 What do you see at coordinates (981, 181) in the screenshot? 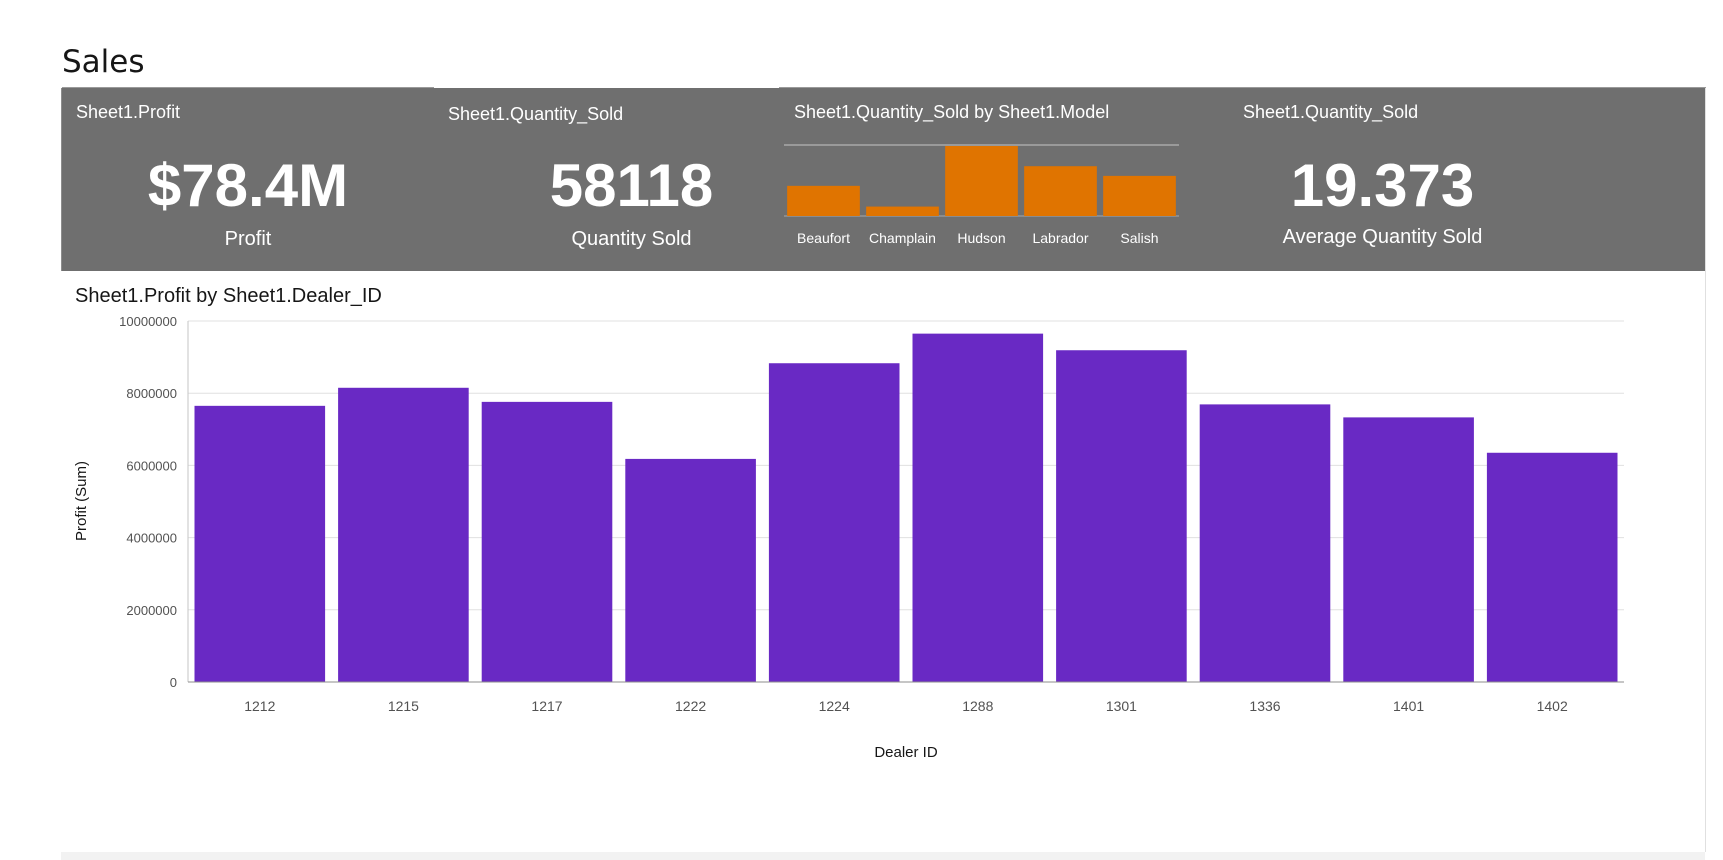
I see `bar-hudson` at bounding box center [981, 181].